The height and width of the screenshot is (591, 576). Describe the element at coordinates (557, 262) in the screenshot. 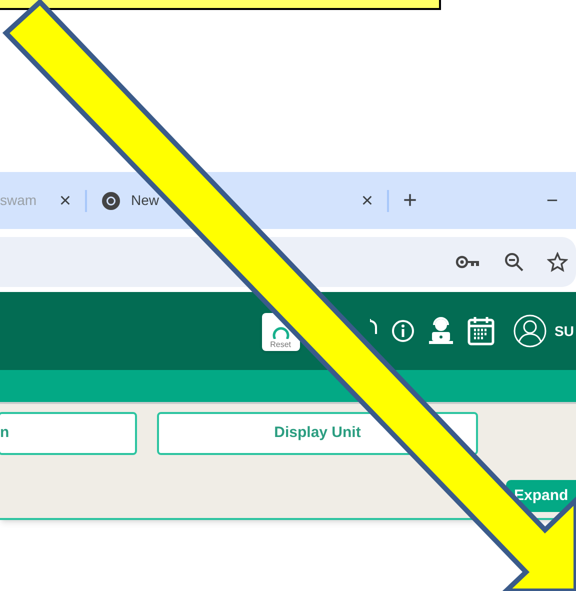

I see `star-icon` at that location.